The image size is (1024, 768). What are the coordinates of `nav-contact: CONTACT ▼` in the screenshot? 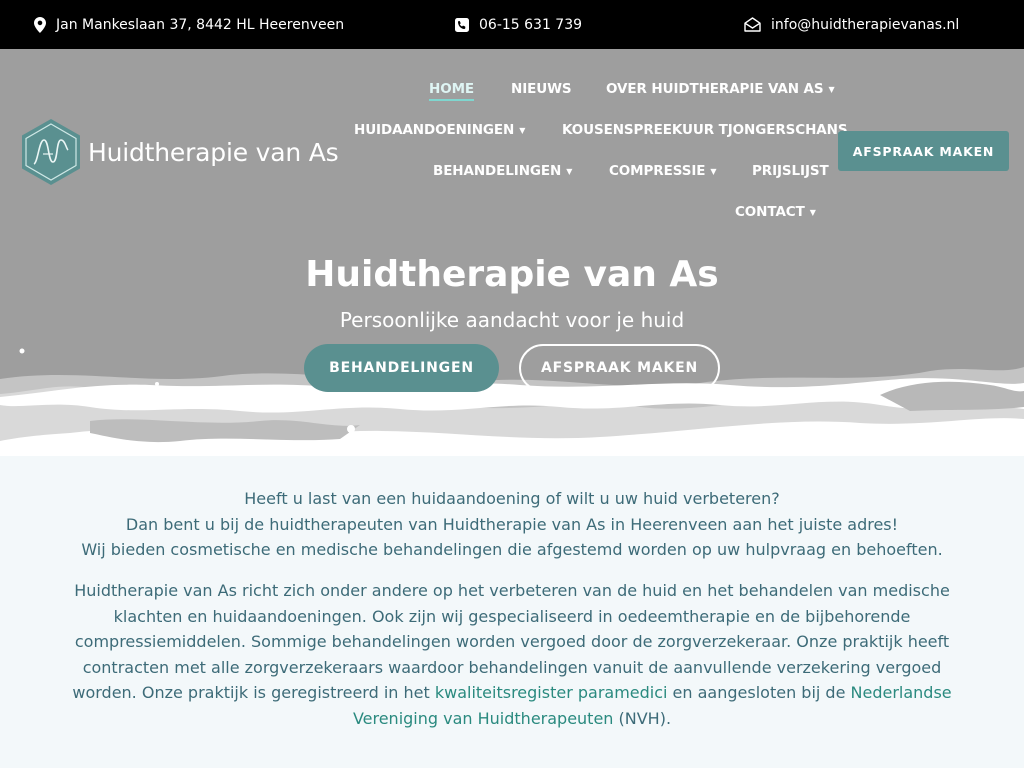 It's located at (775, 212).